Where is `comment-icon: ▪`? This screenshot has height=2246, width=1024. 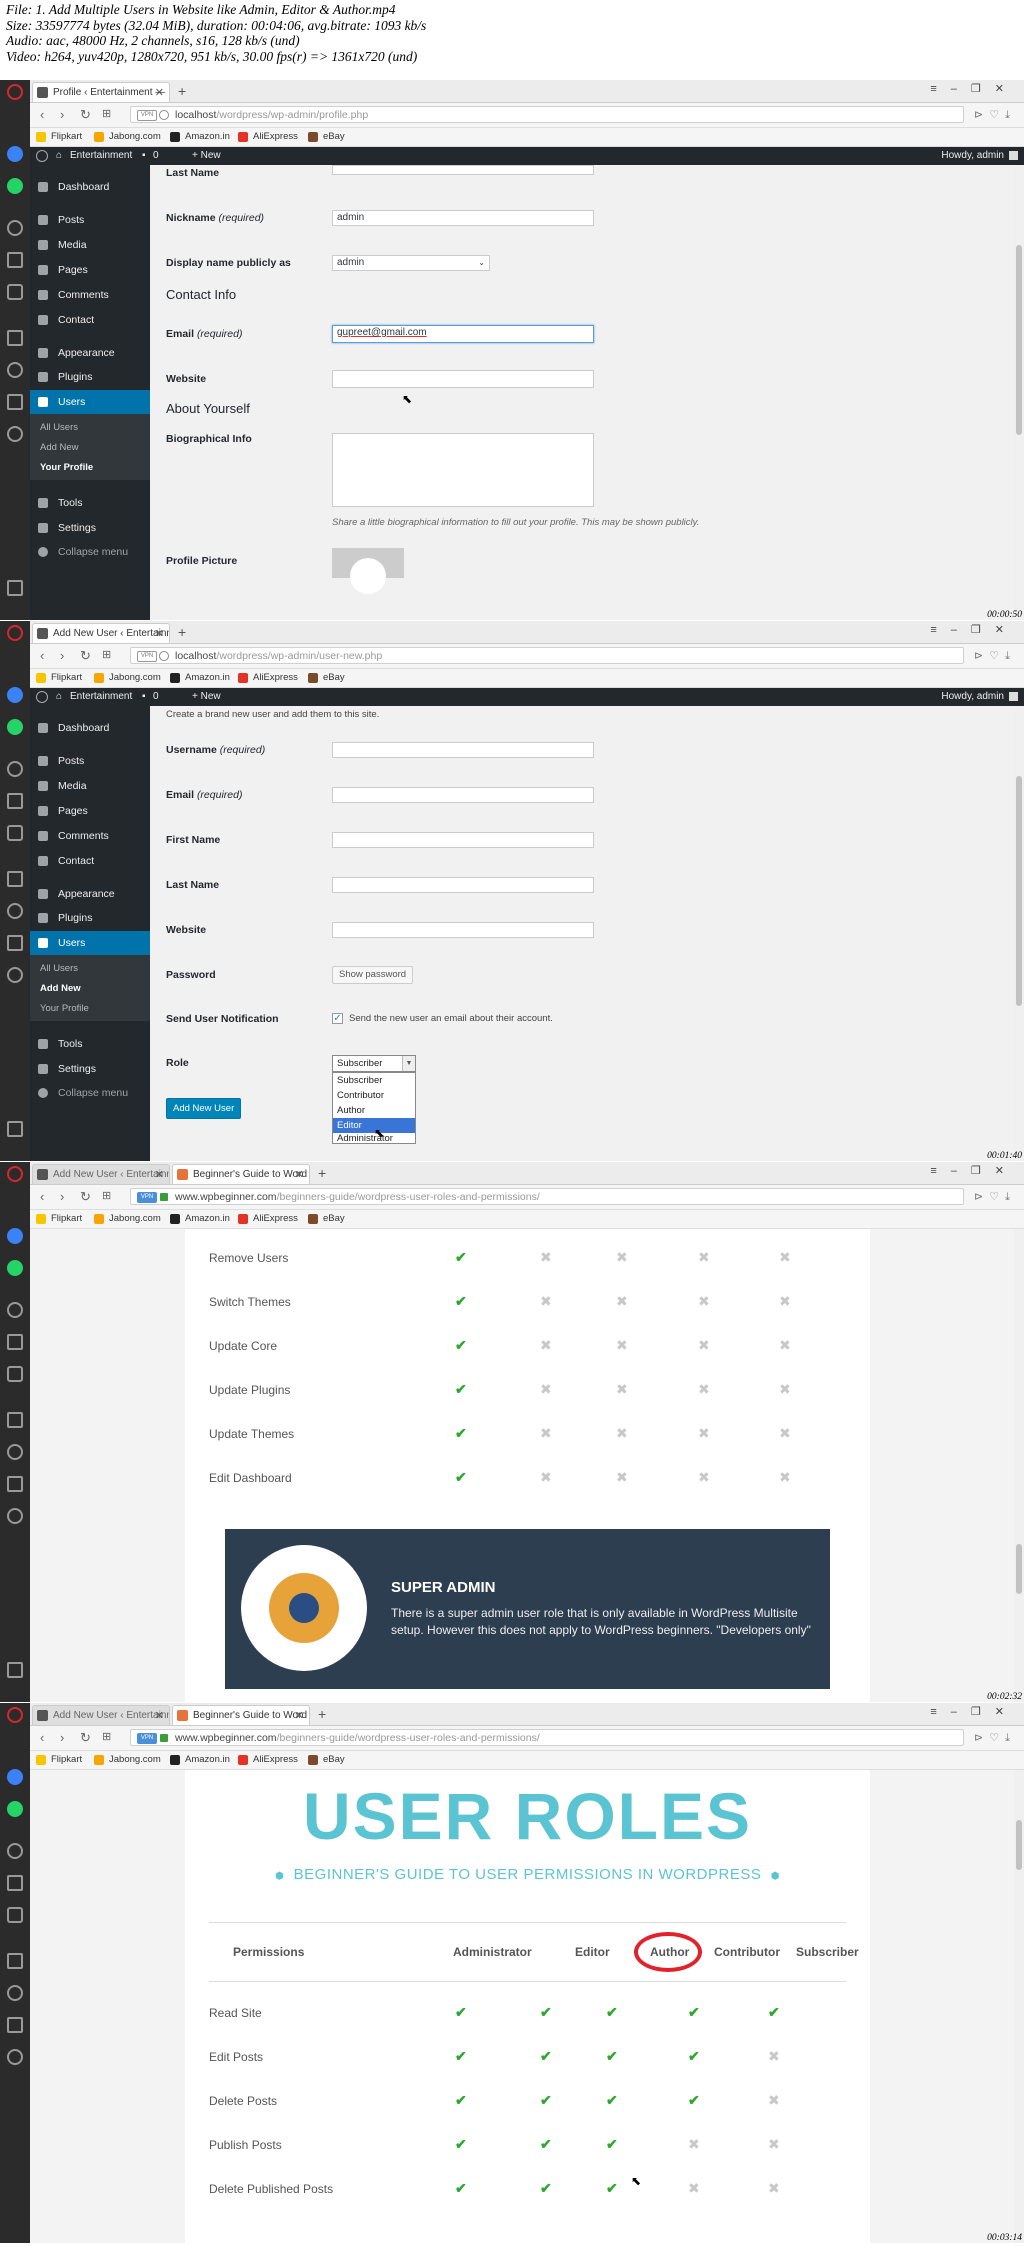 comment-icon: ▪ is located at coordinates (144, 697).